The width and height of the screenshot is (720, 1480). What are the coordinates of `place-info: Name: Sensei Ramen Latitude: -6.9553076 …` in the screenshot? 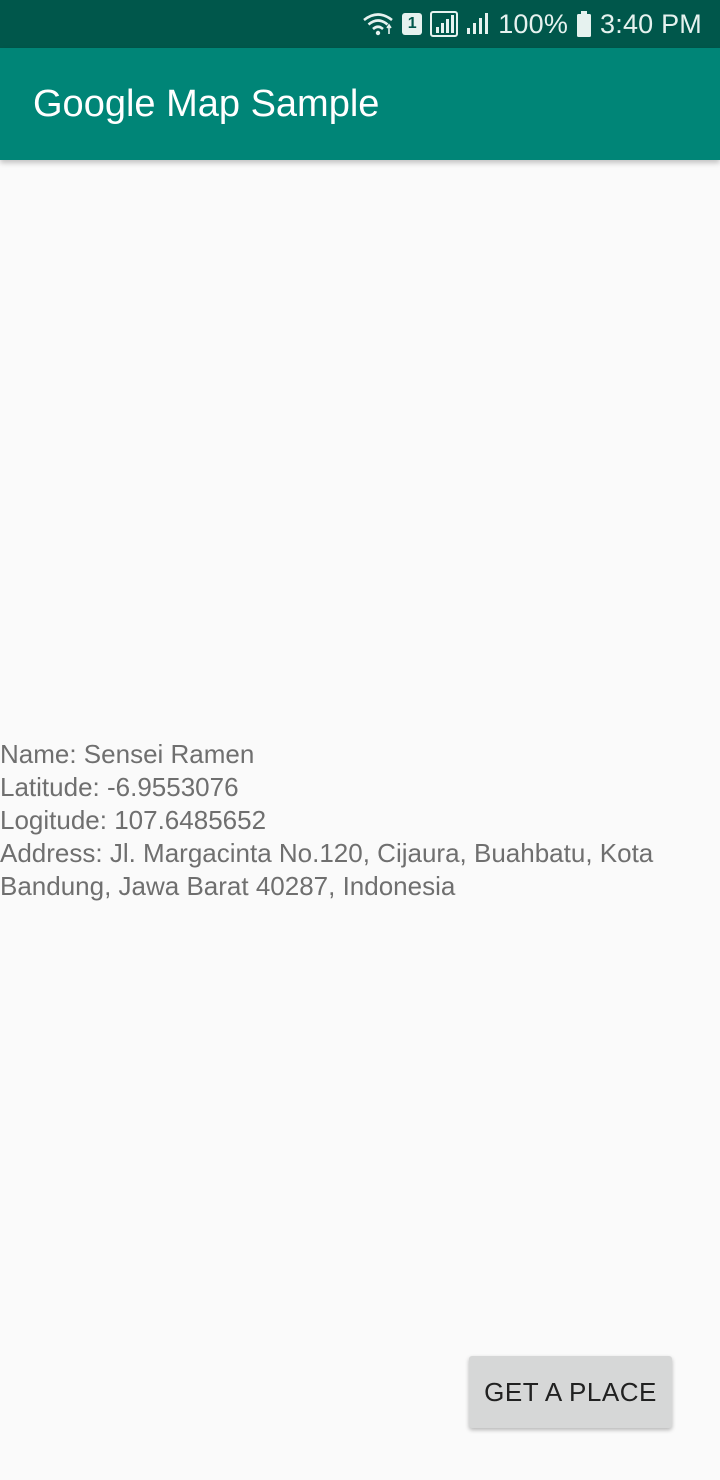 It's located at (360, 820).